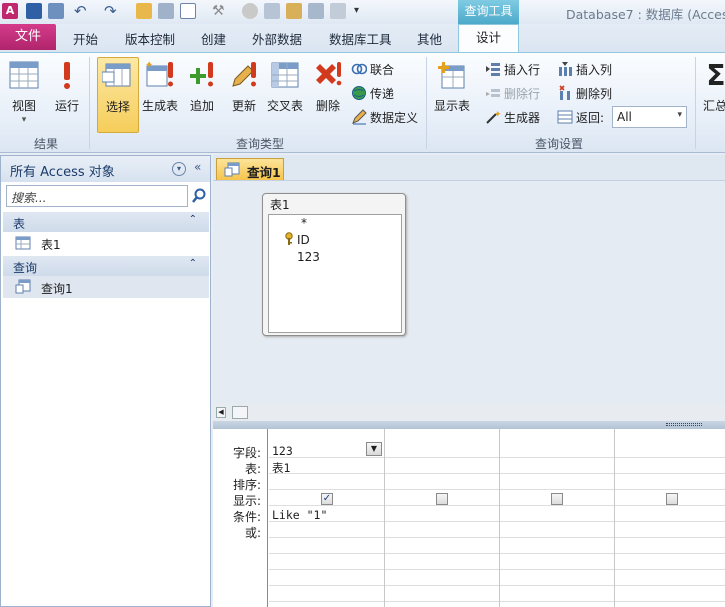  I want to click on nav-item-label: 查询1, so click(57, 289).